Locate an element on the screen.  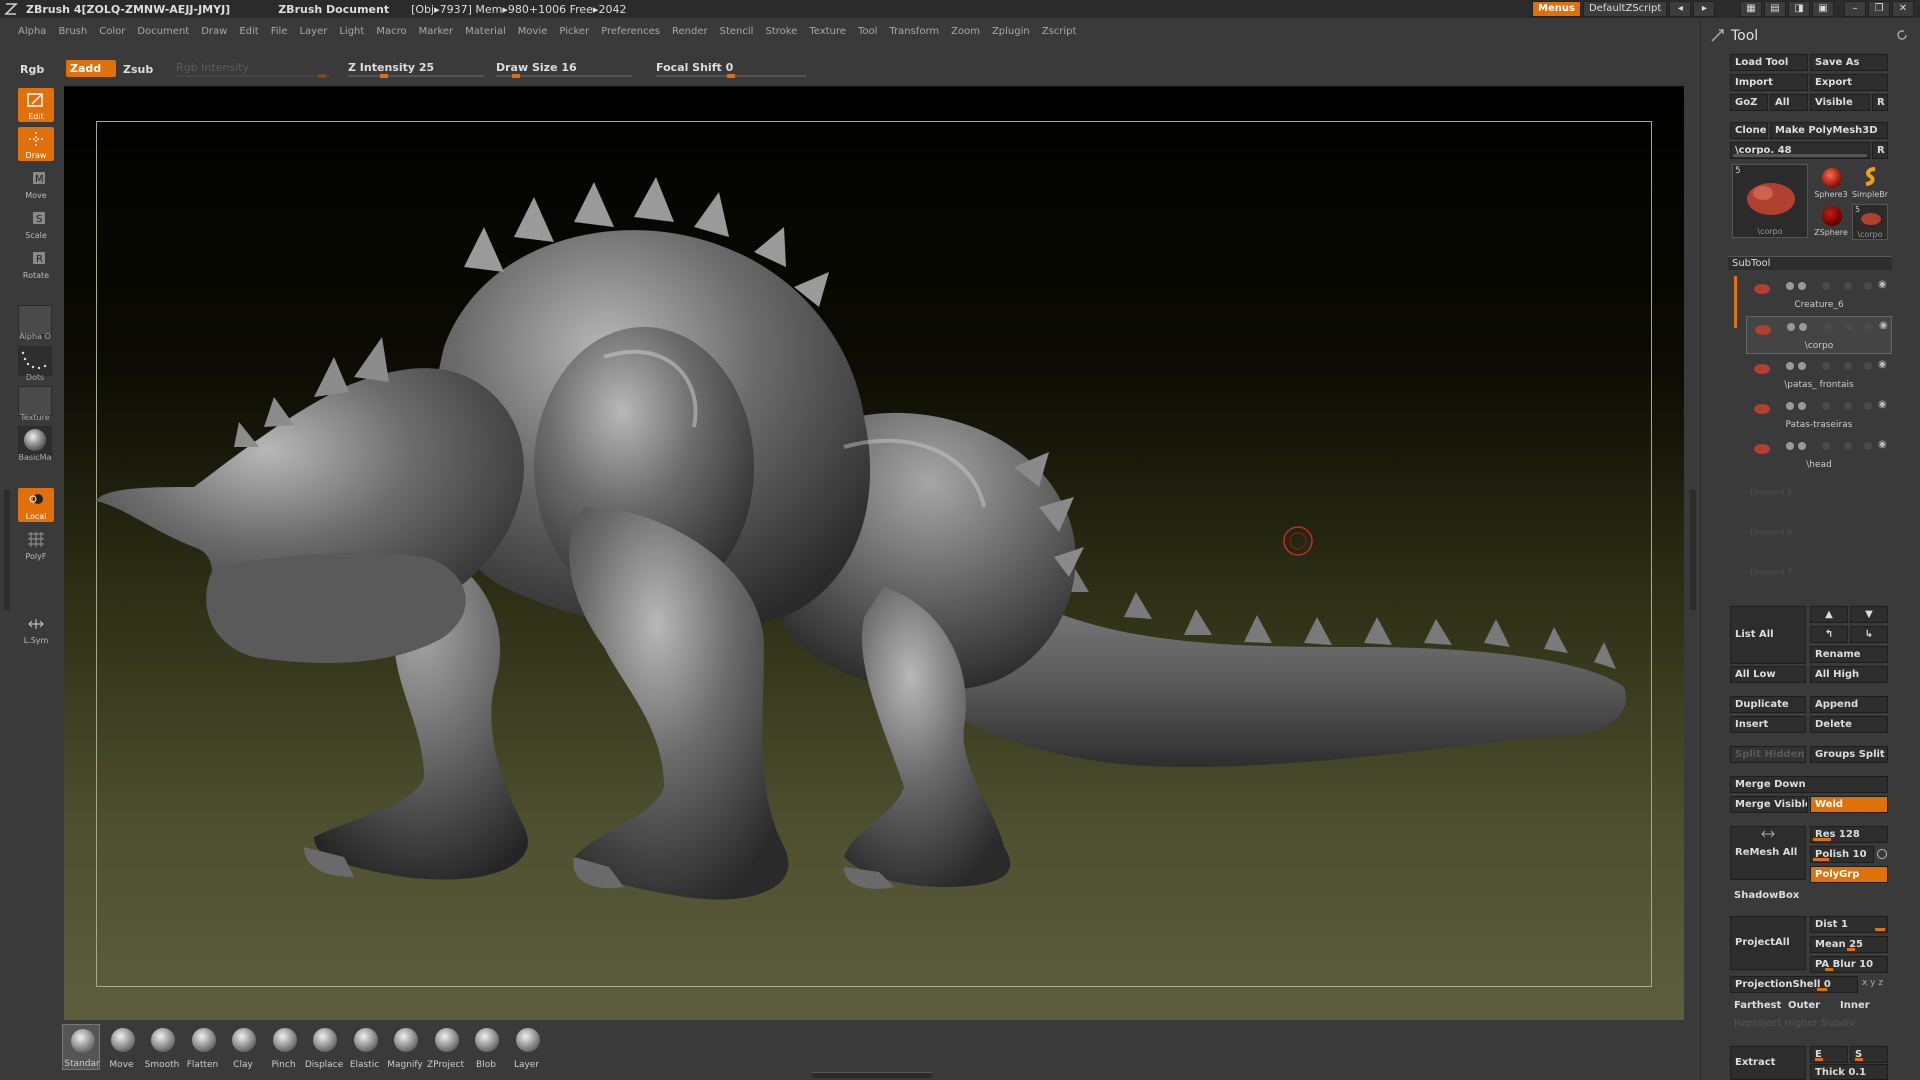
palette-icon: ◨ is located at coordinates (1799, 9).